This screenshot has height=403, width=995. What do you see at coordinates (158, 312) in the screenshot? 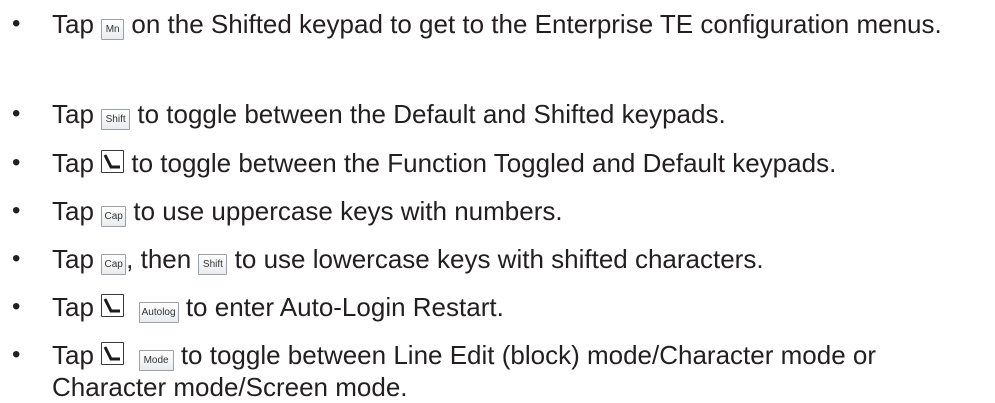
I see `autolog-key-icon: Autolog` at bounding box center [158, 312].